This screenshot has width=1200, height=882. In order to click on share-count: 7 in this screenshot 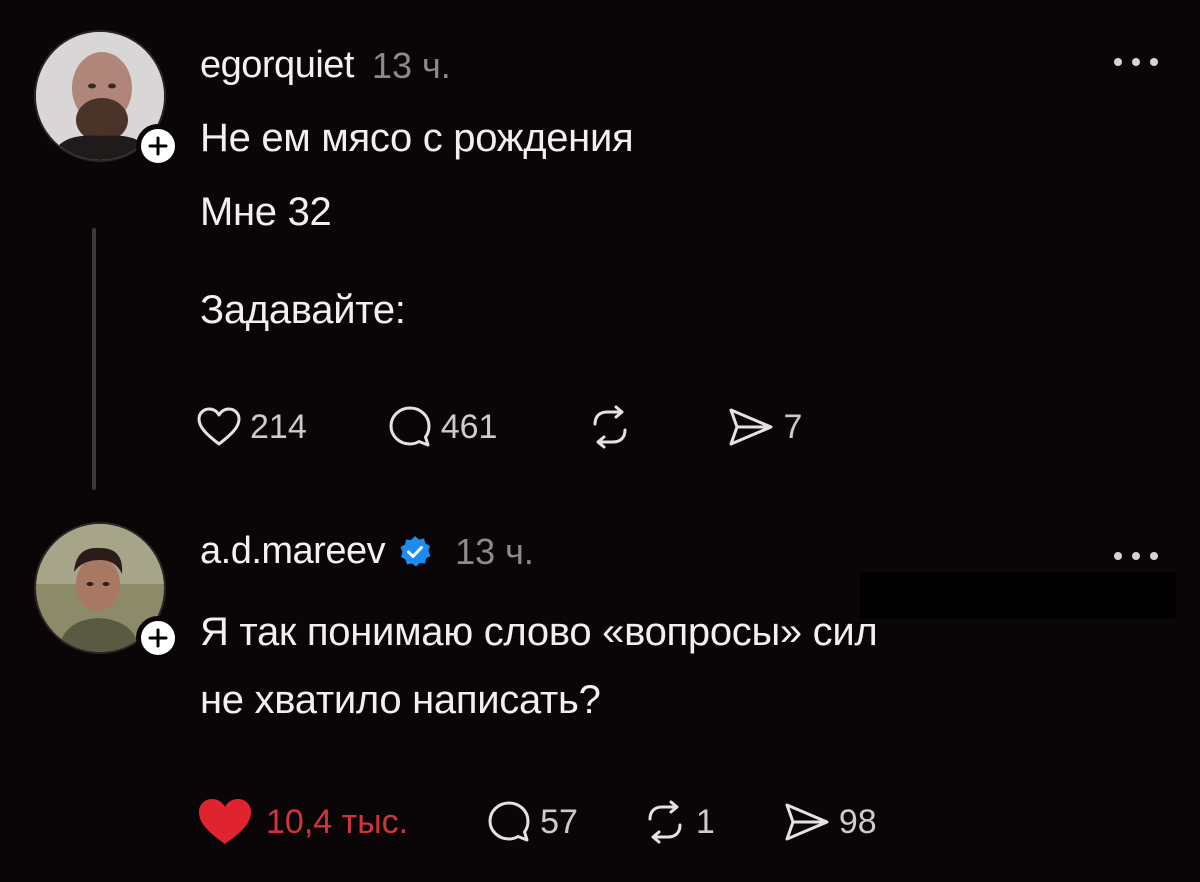, I will do `click(793, 426)`.